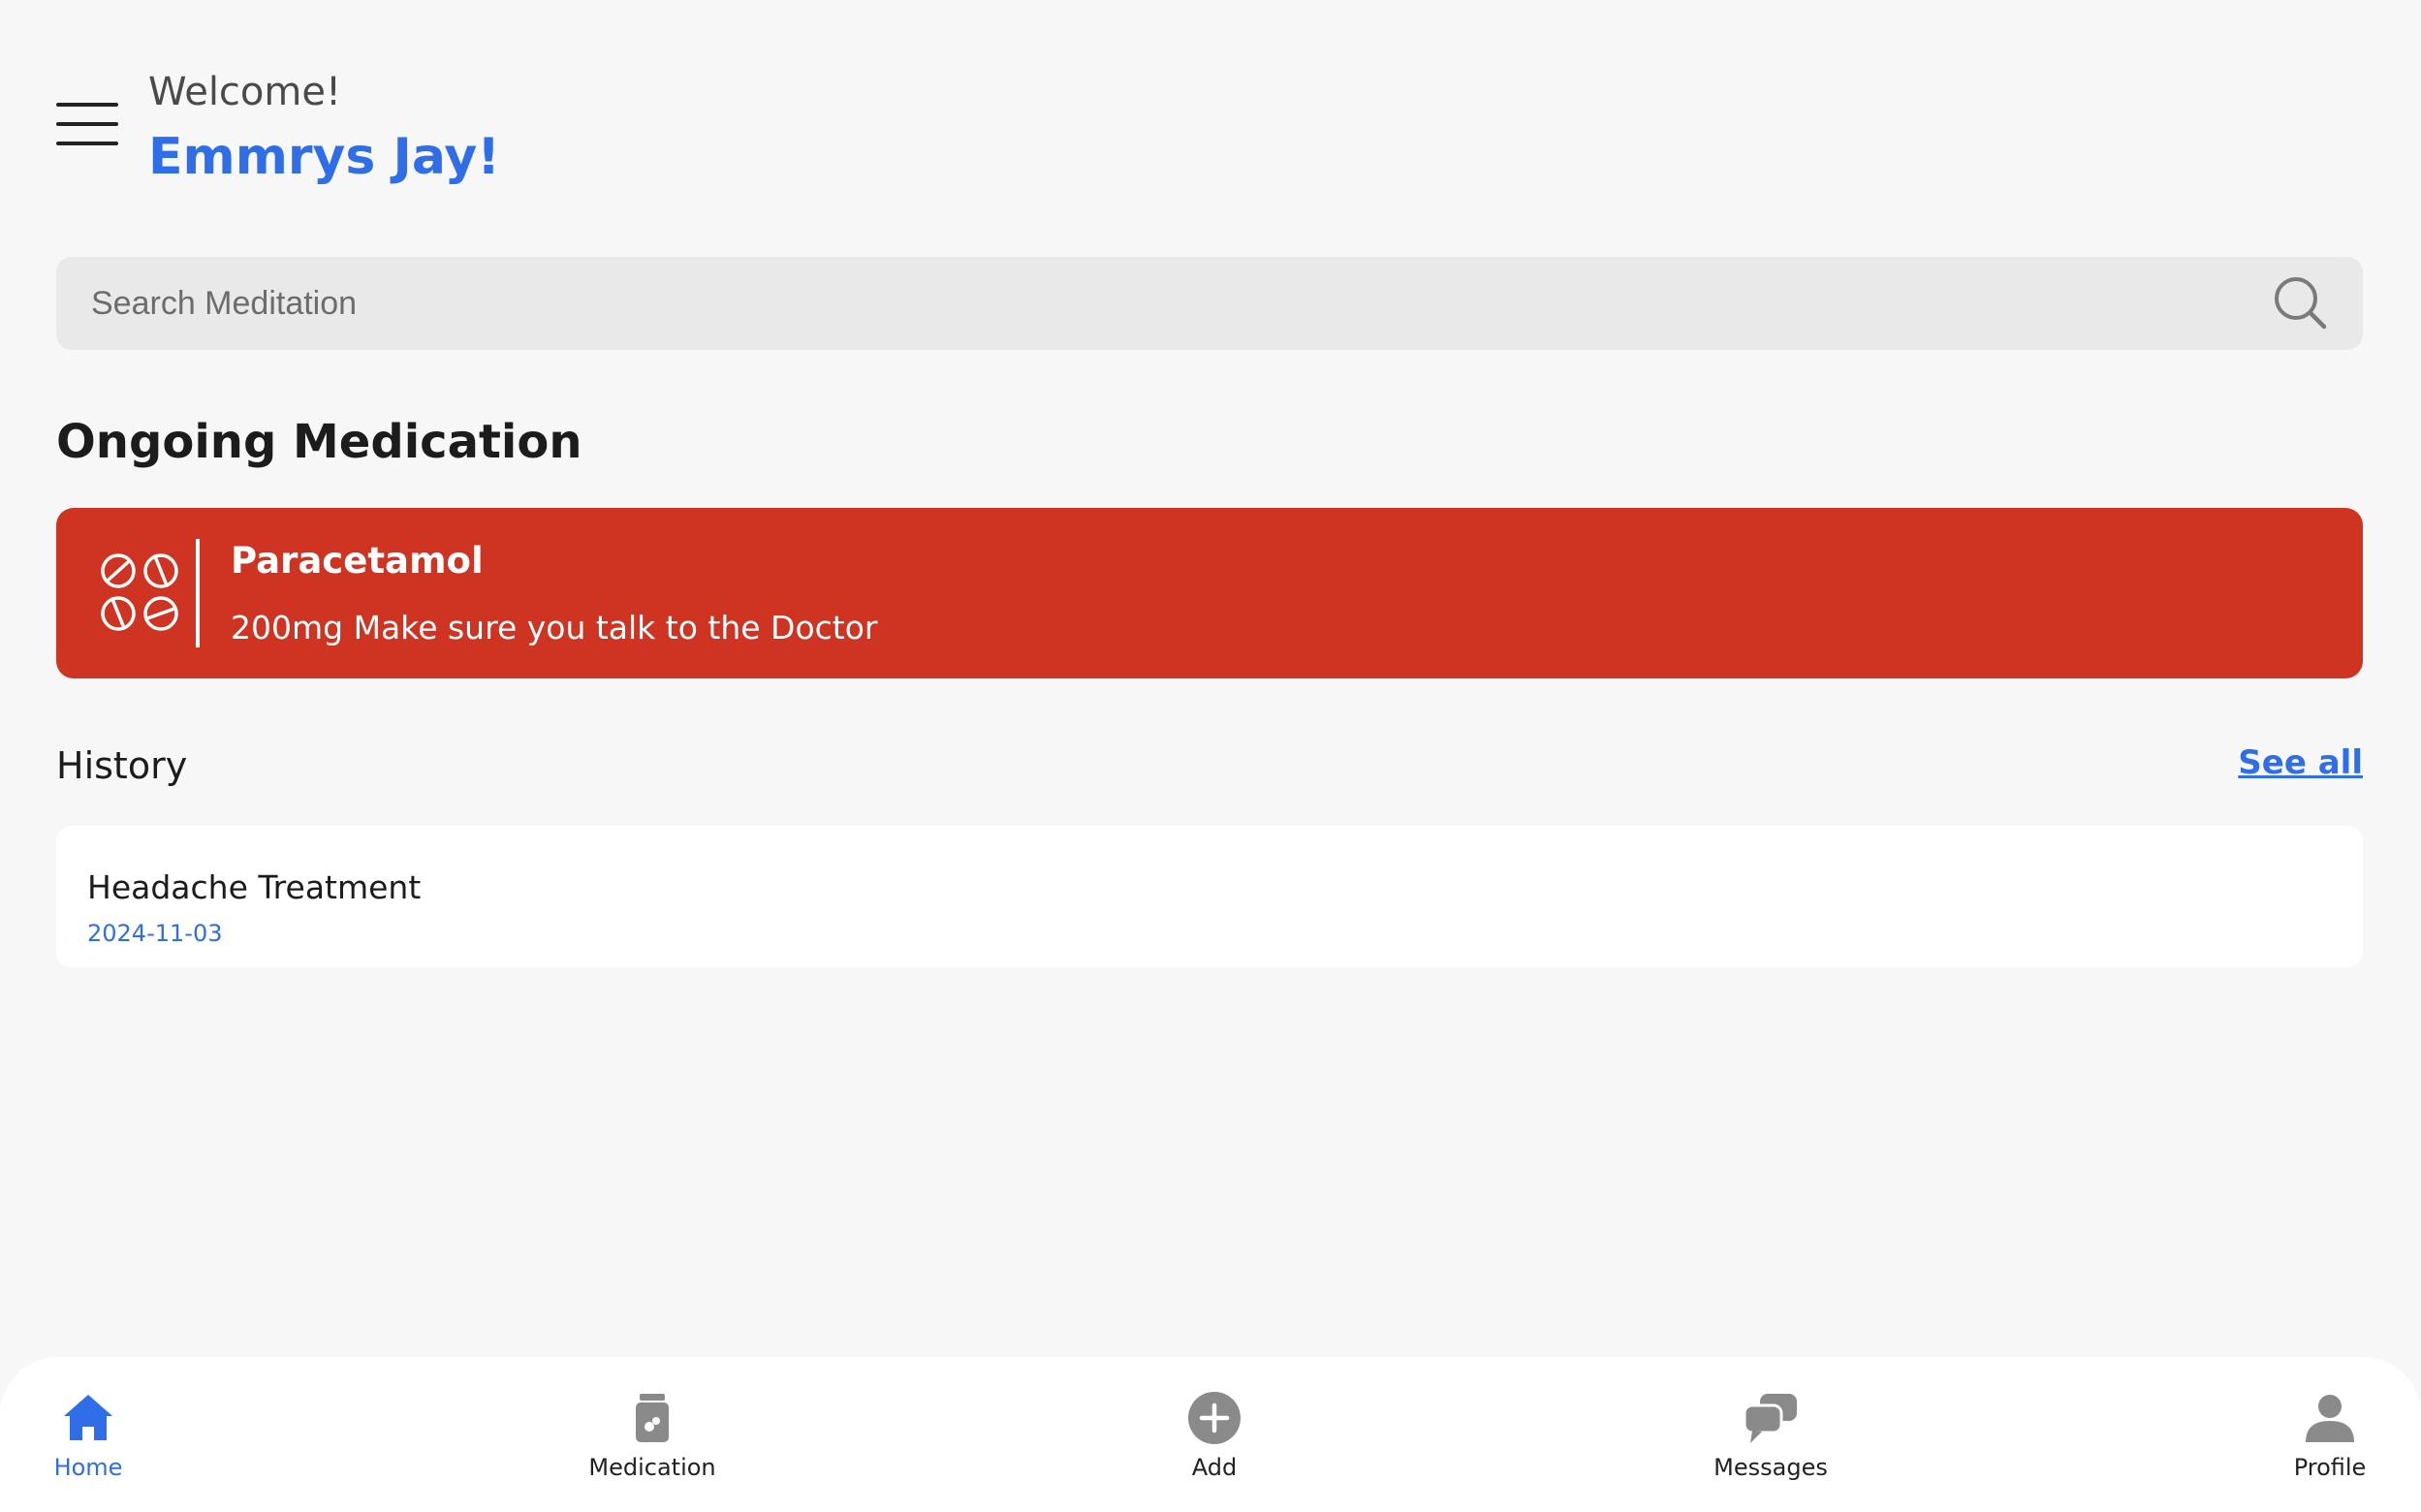 This screenshot has height=1512, width=2421. Describe the element at coordinates (2300, 763) in the screenshot. I see `see-all-link: See all` at that location.